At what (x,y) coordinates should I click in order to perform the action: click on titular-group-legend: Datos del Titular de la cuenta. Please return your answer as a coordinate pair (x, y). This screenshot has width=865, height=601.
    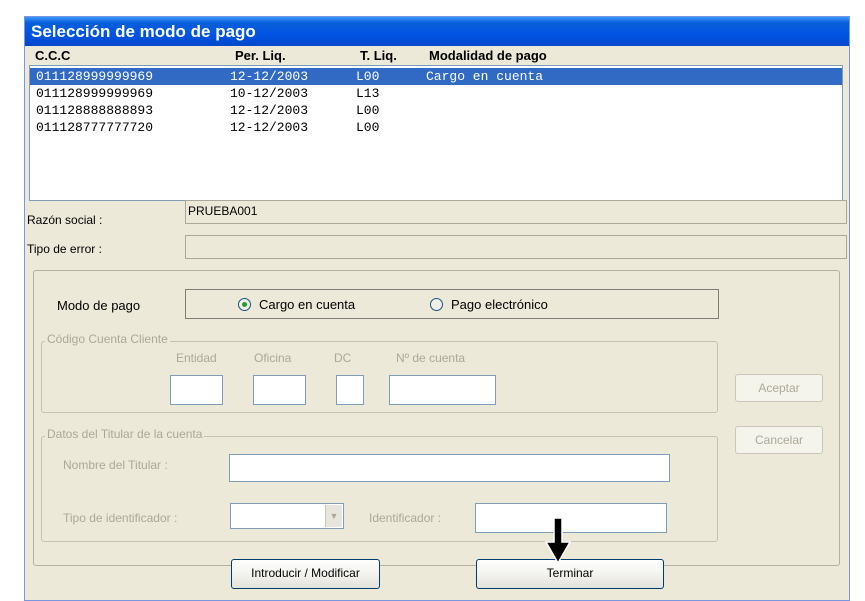
    Looking at the image, I should click on (125, 434).